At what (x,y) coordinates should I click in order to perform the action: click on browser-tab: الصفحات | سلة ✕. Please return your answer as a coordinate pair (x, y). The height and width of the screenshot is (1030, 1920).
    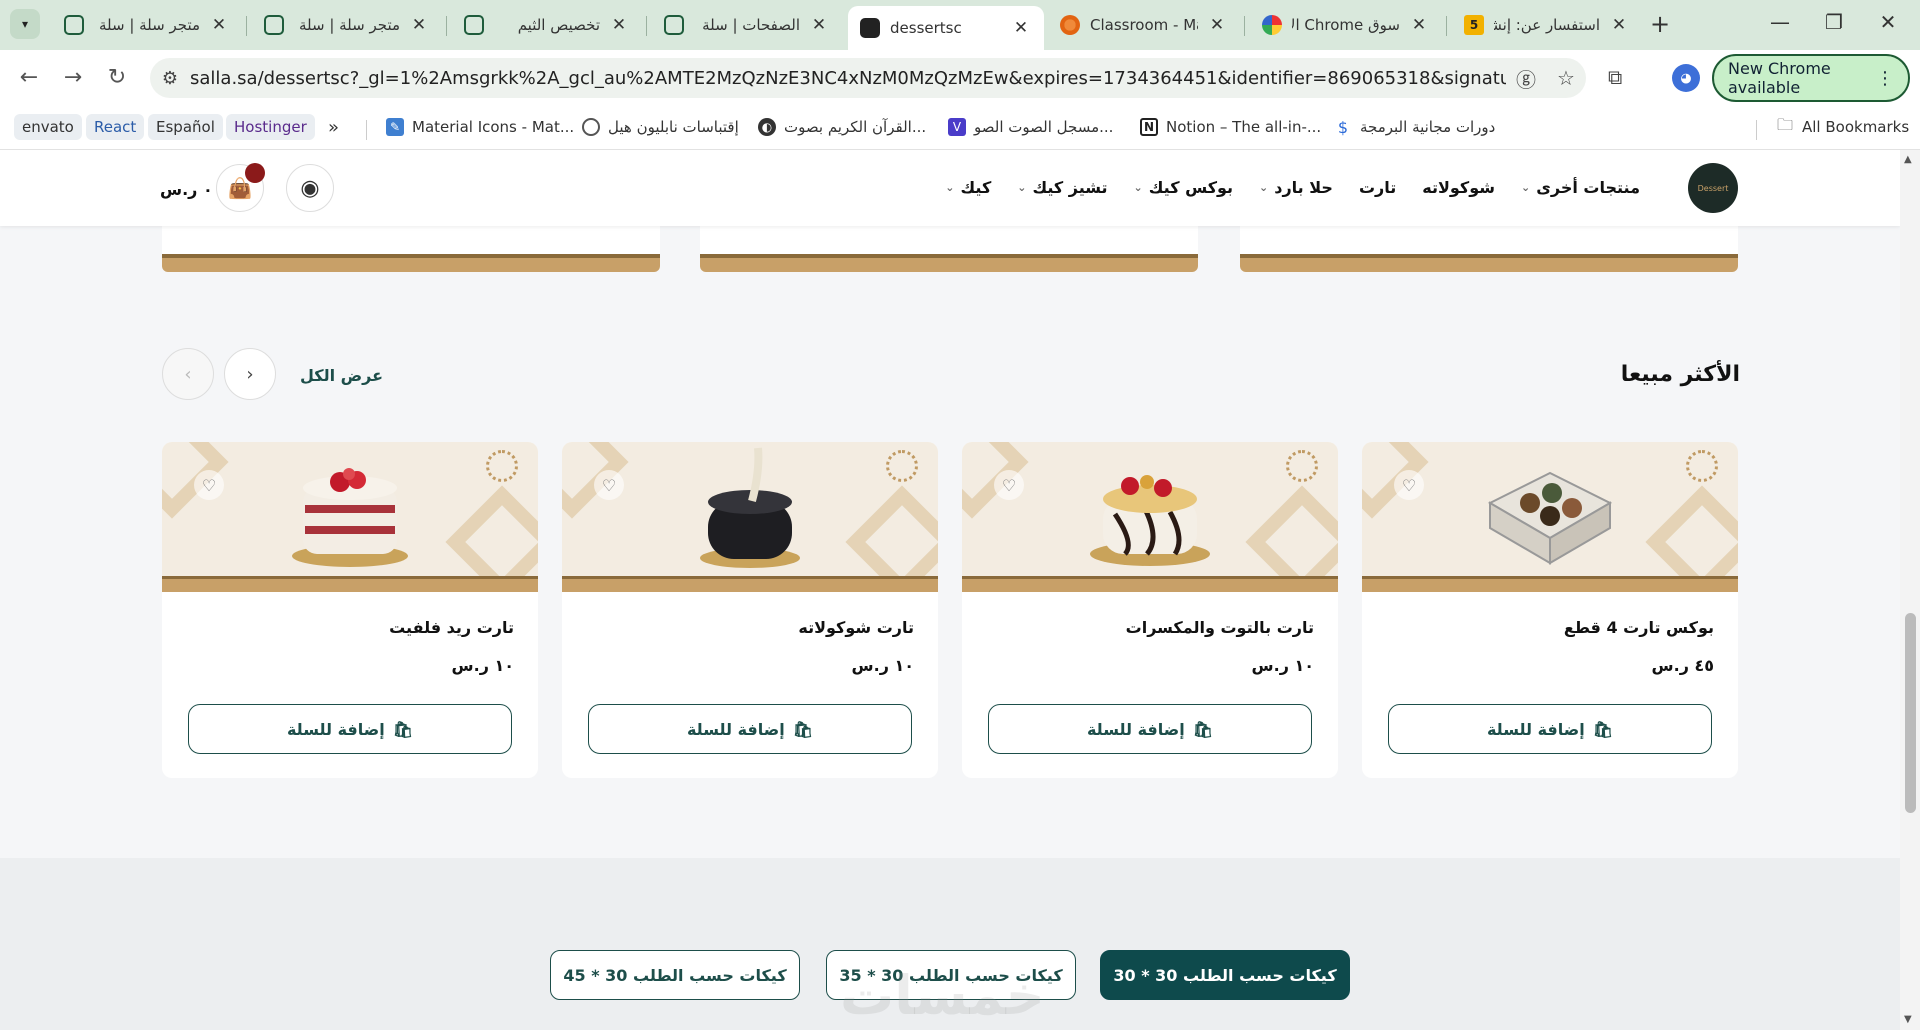
    Looking at the image, I should click on (747, 25).